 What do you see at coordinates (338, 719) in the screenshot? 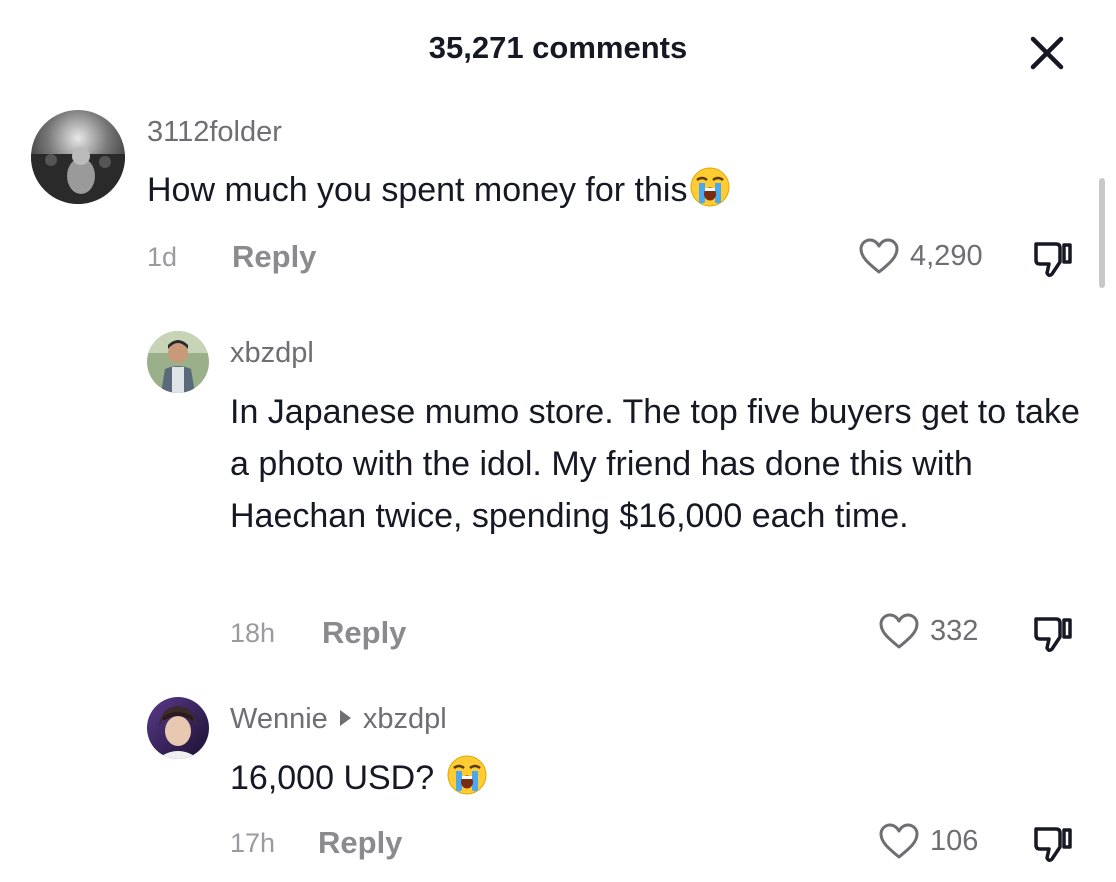
I see `comment-username-row: Wennie xbzdpl` at bounding box center [338, 719].